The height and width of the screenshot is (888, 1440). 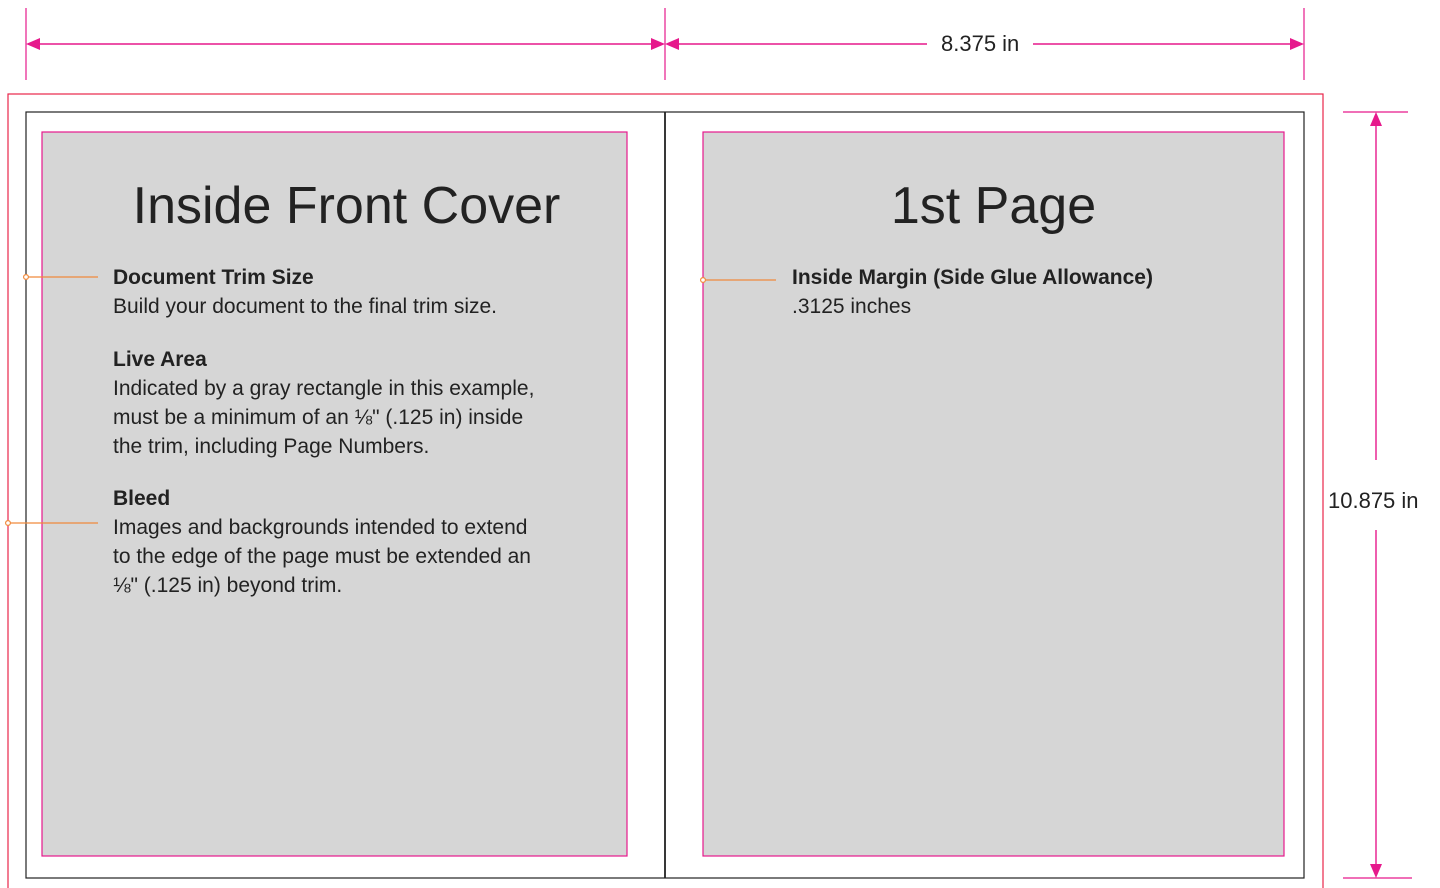 What do you see at coordinates (271, 446) in the screenshot?
I see `callout-body-line: the trim, including Page Numbers.` at bounding box center [271, 446].